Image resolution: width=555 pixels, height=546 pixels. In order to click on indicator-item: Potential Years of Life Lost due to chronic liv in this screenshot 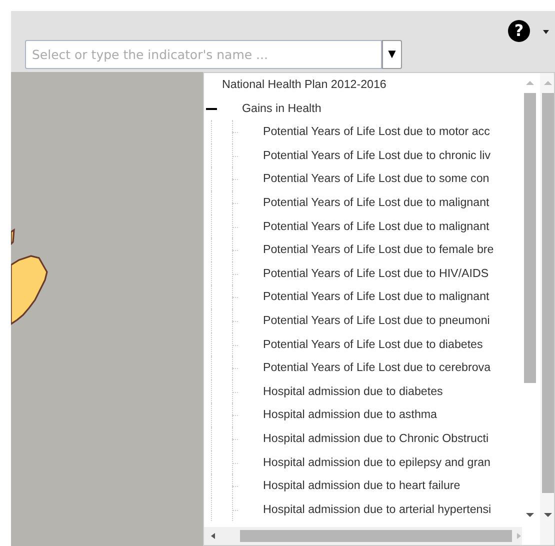, I will do `click(377, 155)`.